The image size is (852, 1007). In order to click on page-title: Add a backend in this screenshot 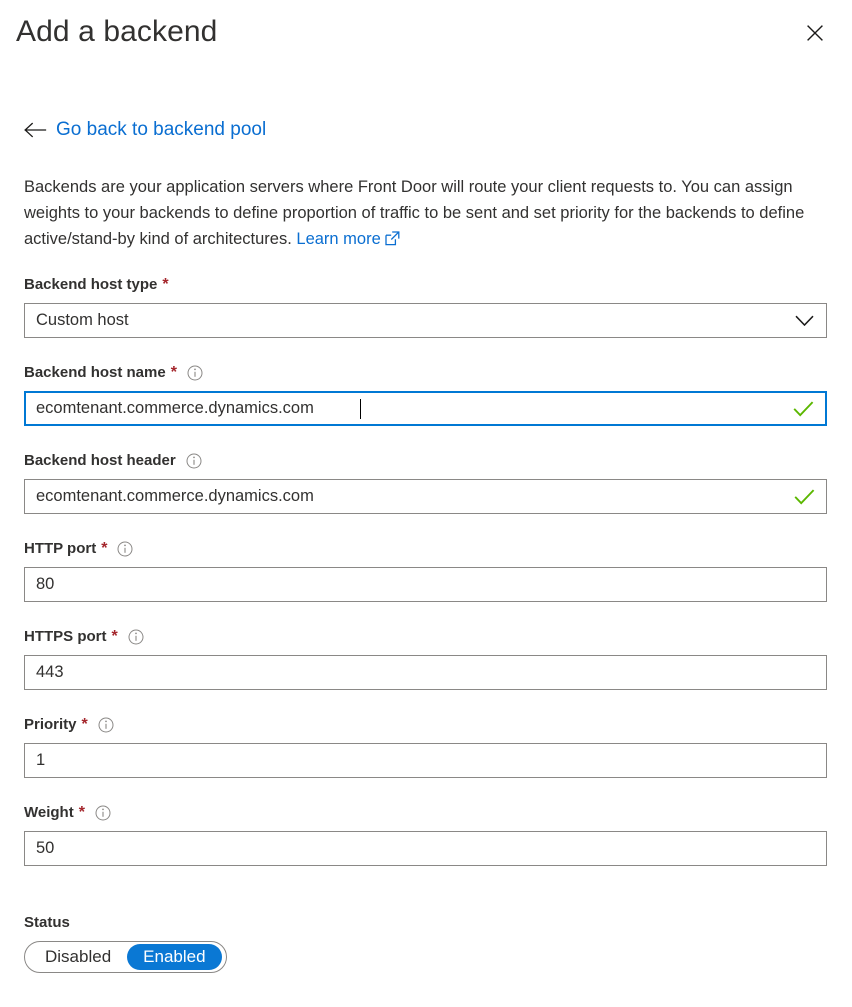, I will do `click(117, 31)`.